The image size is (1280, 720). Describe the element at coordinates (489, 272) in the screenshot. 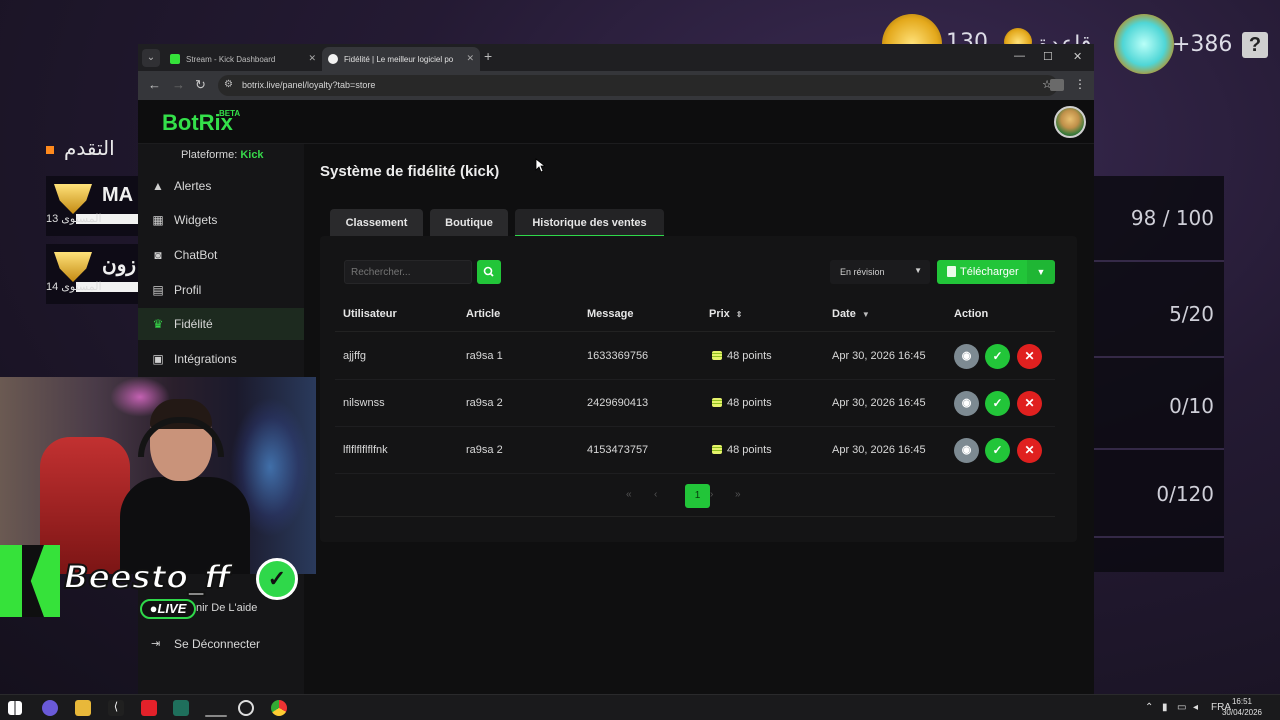

I see `search-button` at that location.